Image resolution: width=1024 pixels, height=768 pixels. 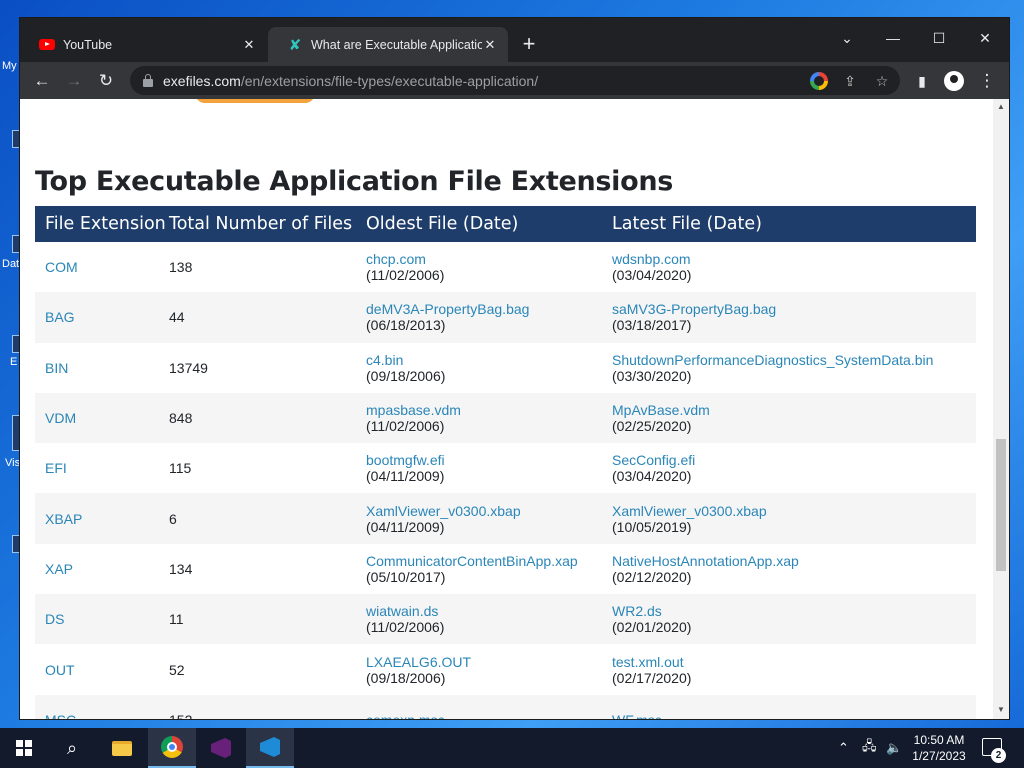 What do you see at coordinates (652, 677) in the screenshot?
I see `latest-file-date: (02/17/2020)` at bounding box center [652, 677].